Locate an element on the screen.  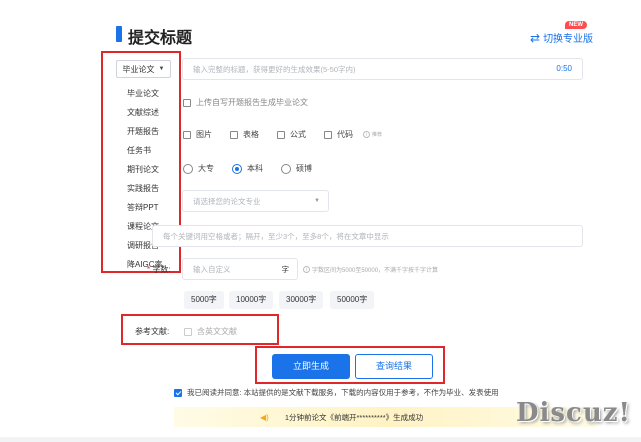
references-english-label: 含英文文献 is located at coordinates (217, 331).